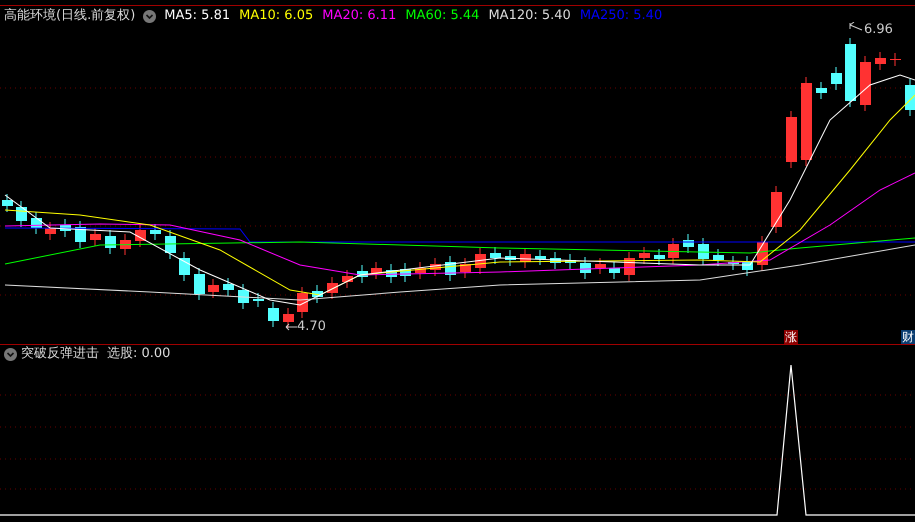 The image size is (915, 522). I want to click on finance-badge: 财, so click(908, 337).